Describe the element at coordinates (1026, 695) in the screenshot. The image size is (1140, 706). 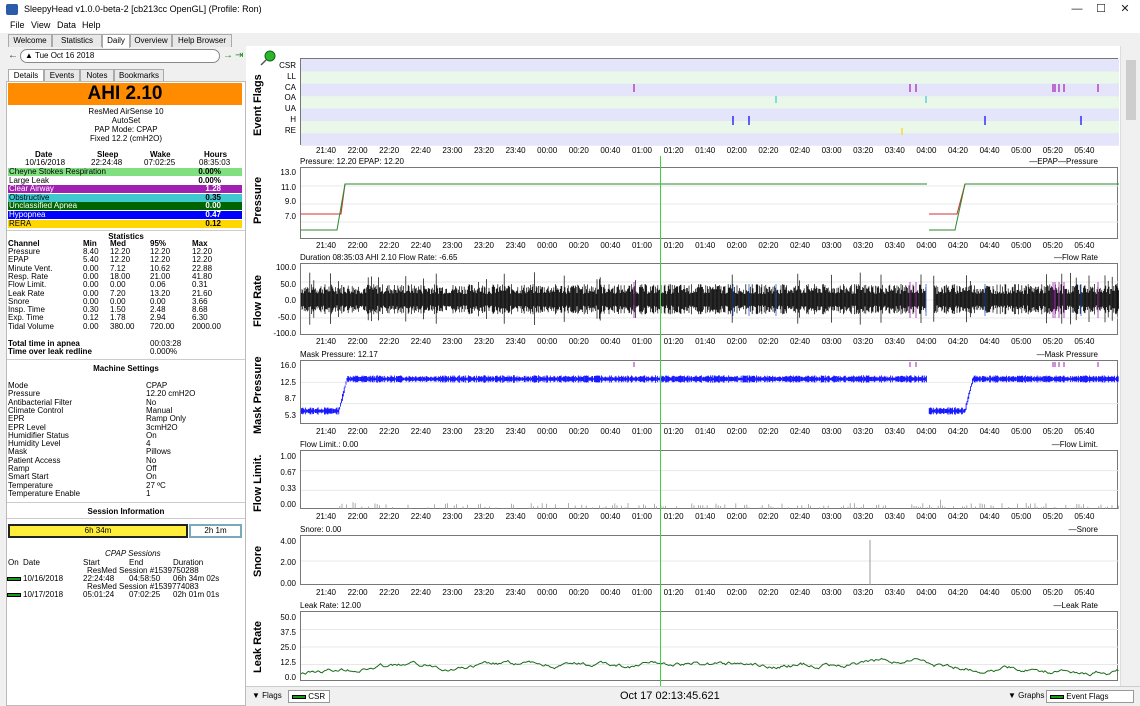
I see `graphs-toggle: ▼ Graphs` at that location.